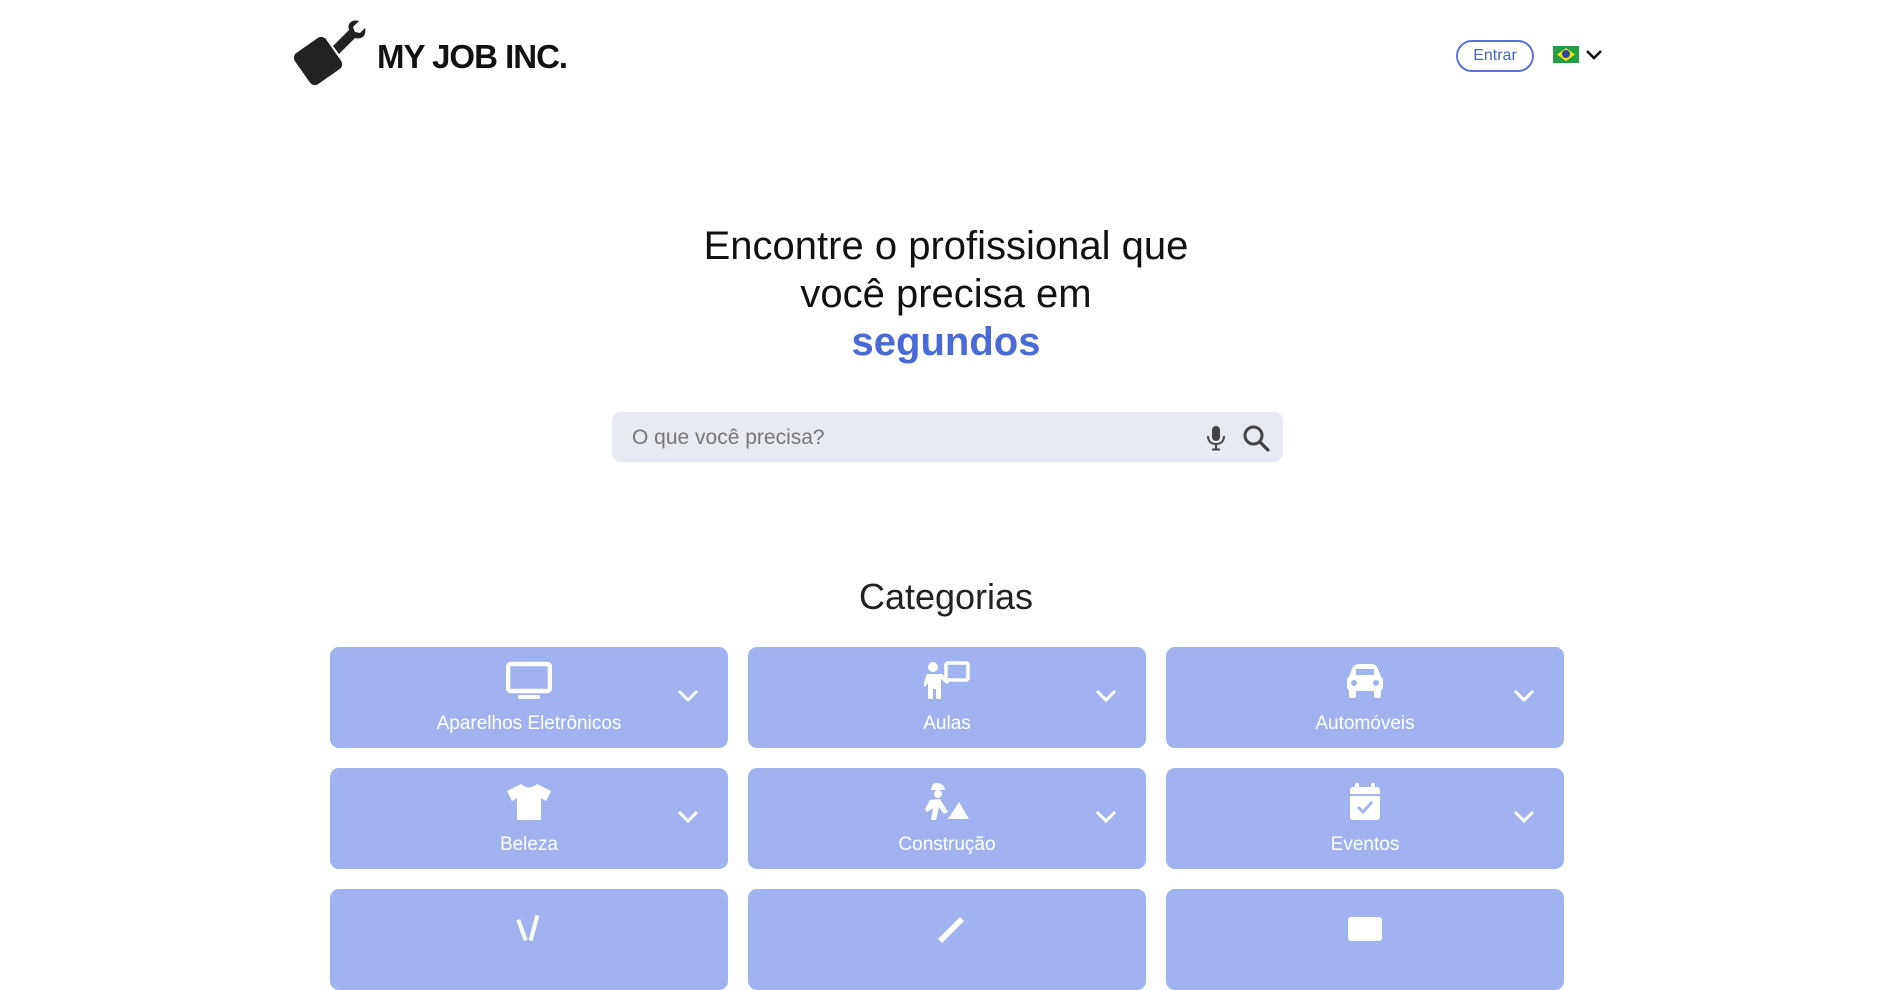  Describe the element at coordinates (946, 55) in the screenshot. I see `header: MY JOB INC. Entrar` at that location.